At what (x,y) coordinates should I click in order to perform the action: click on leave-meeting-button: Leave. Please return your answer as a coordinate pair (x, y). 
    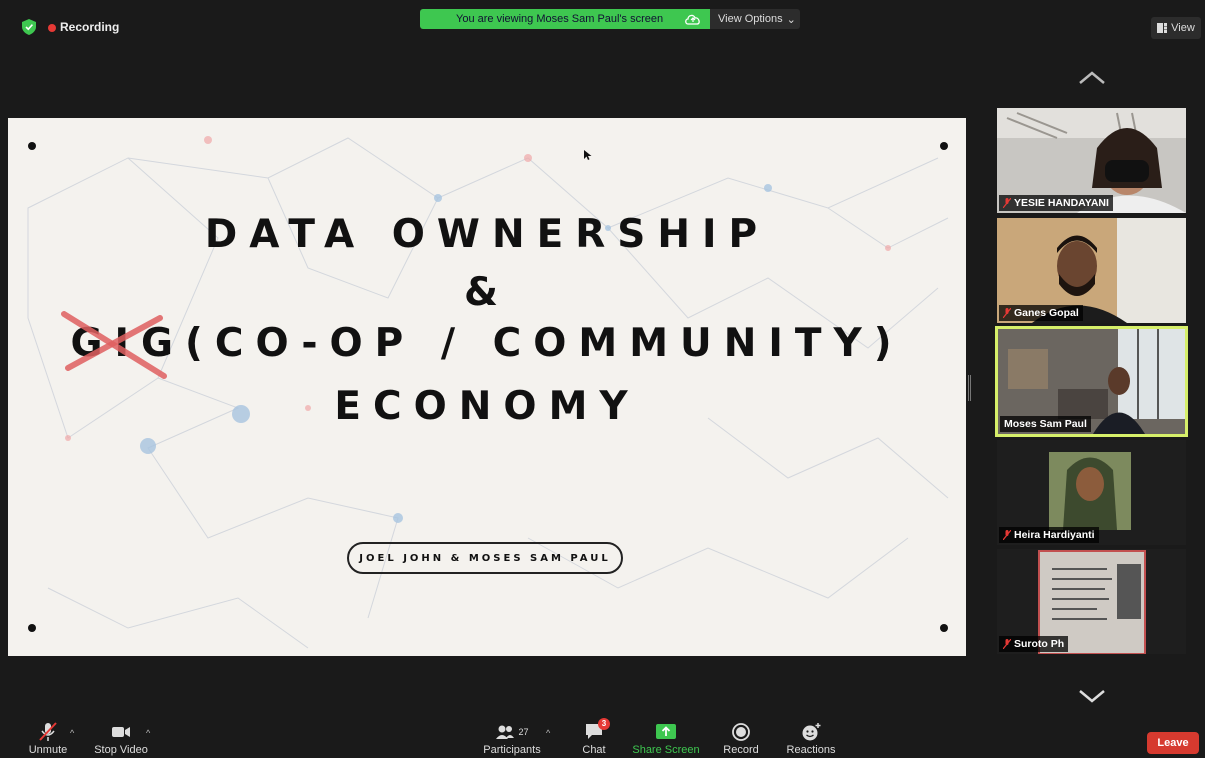
    Looking at the image, I should click on (1173, 743).